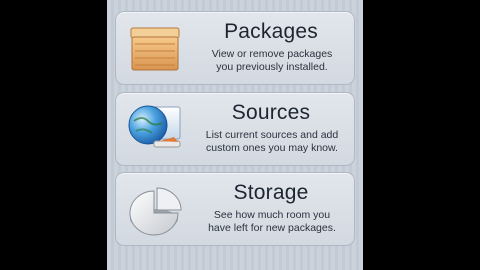 The image size is (480, 270). Describe the element at coordinates (272, 54) in the screenshot. I see `packages-description-line-1: View or remove packages` at that location.